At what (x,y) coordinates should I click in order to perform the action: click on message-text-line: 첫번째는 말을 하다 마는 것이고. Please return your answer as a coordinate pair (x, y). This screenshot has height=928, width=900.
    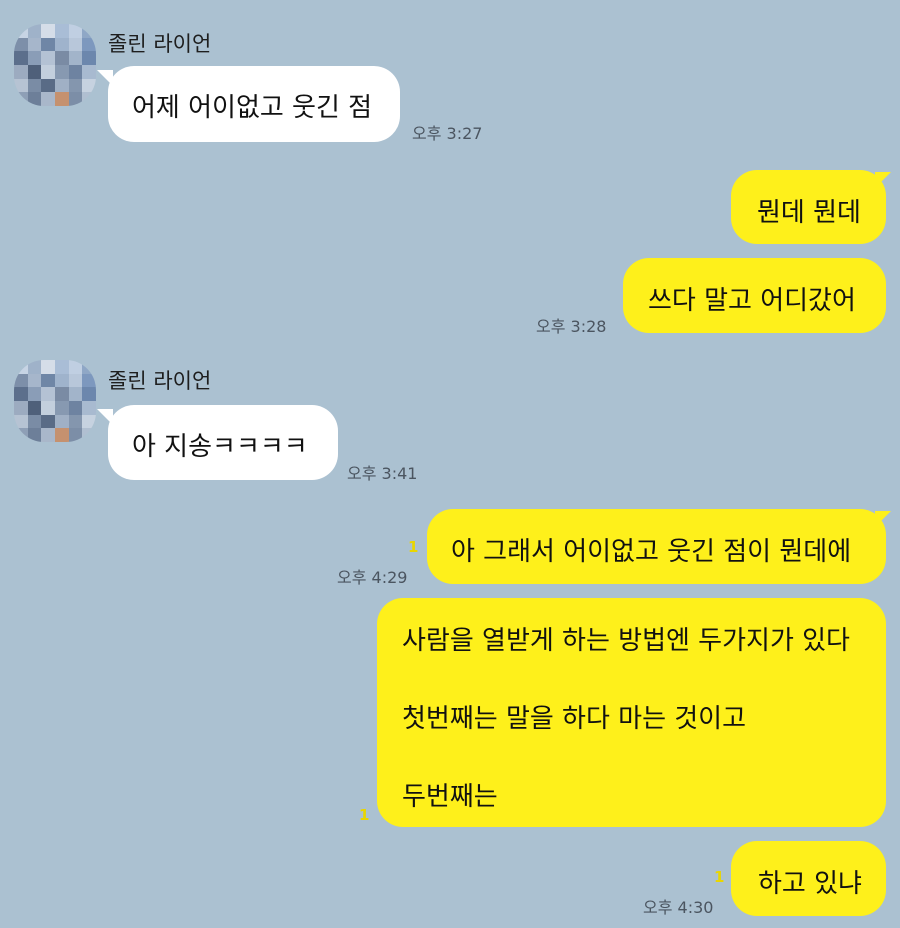
    Looking at the image, I should click on (574, 719).